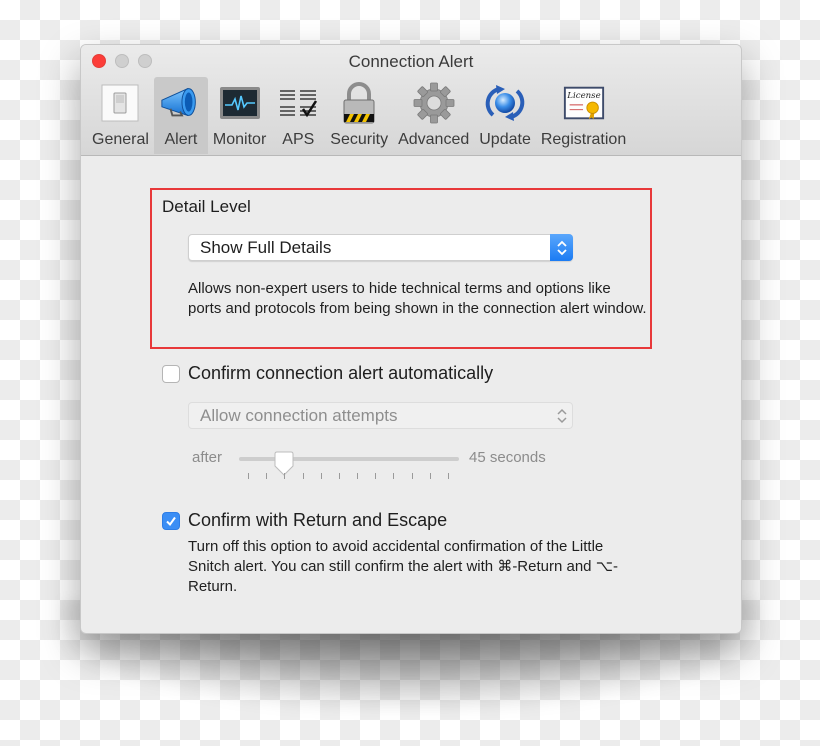 The height and width of the screenshot is (746, 820). What do you see at coordinates (349, 463) in the screenshot?
I see `delay-slider-track` at bounding box center [349, 463].